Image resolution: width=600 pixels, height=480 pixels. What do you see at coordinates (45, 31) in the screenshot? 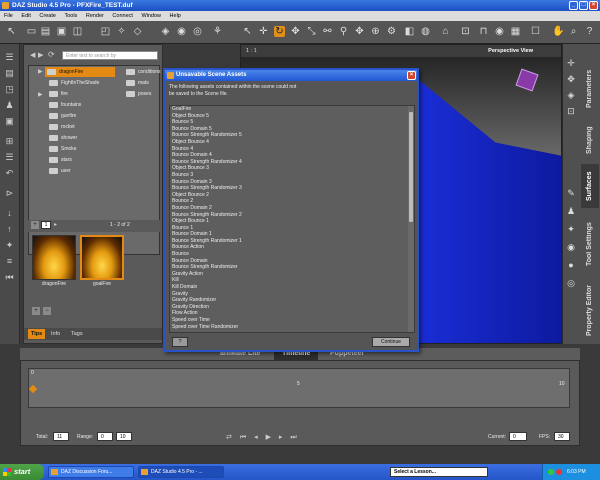
I see `open-scene-icon: ▤` at bounding box center [45, 31].